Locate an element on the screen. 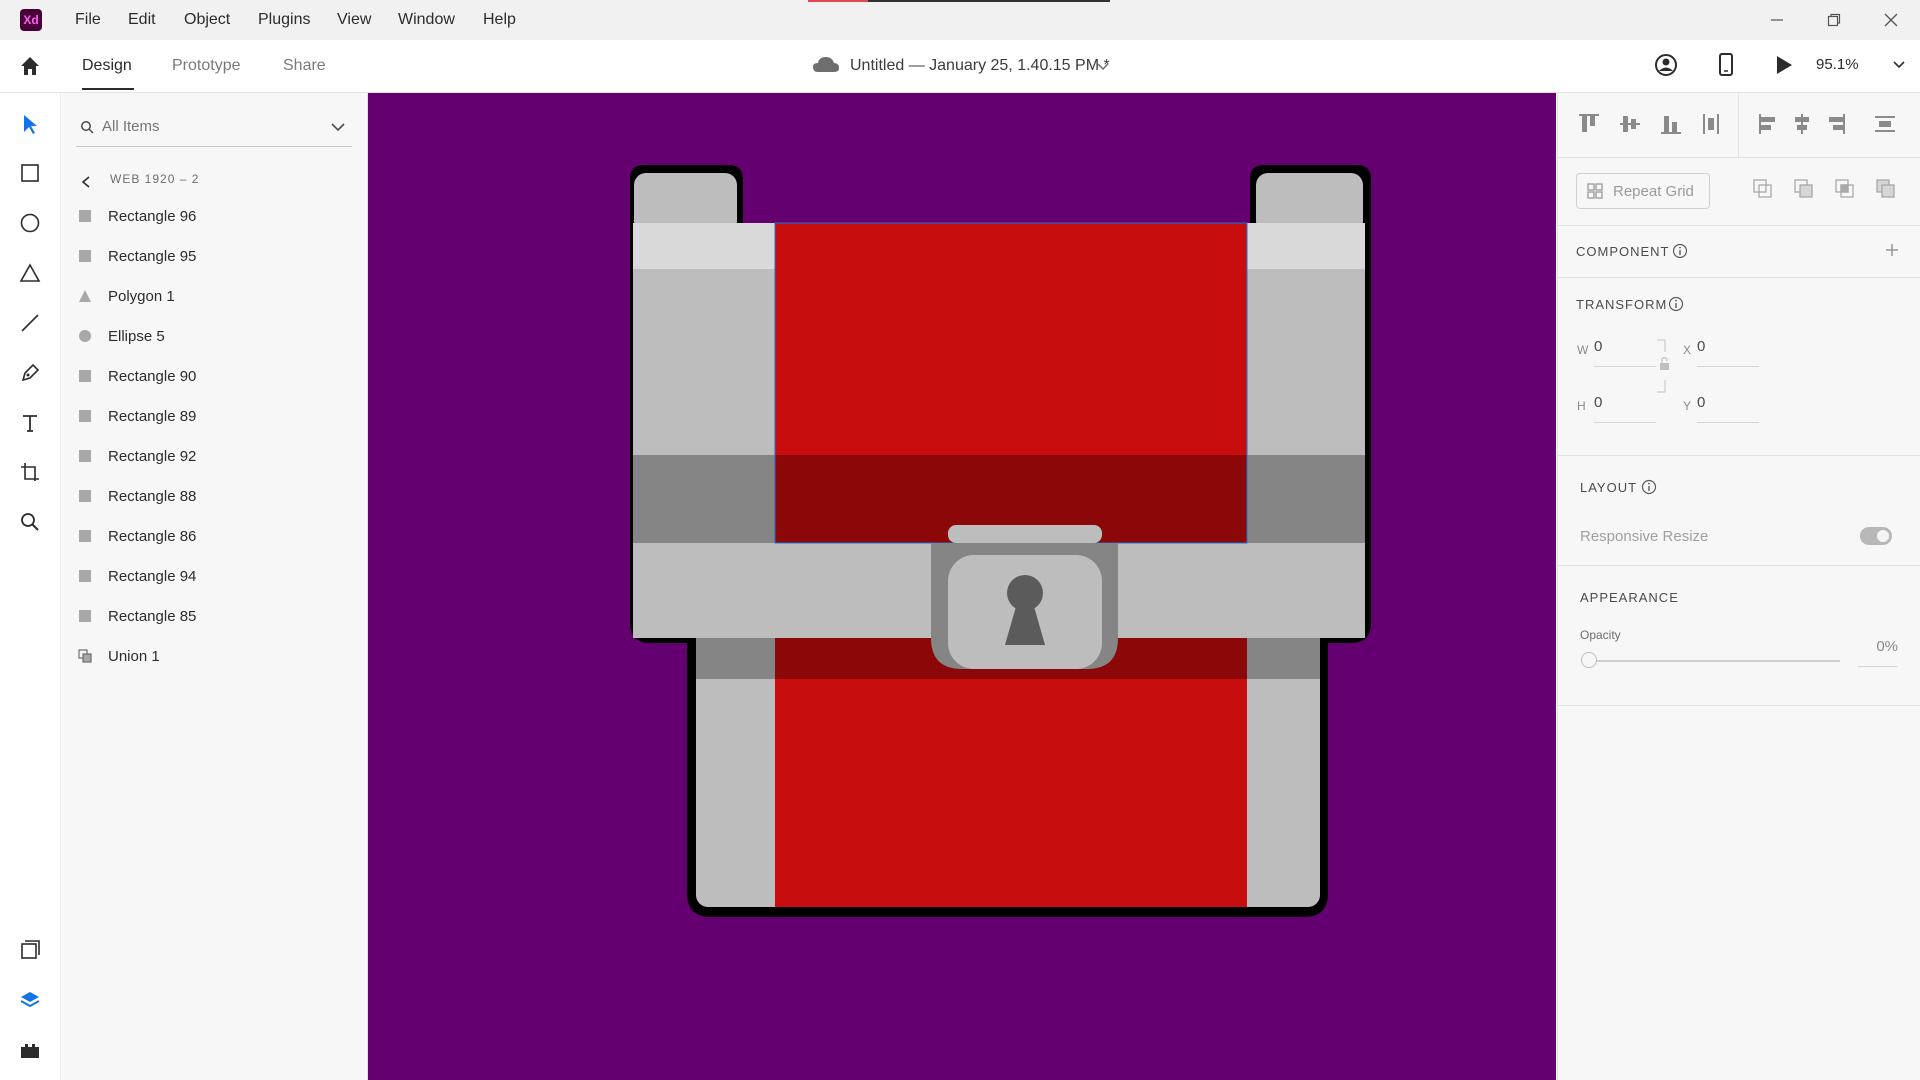  play-preview-button is located at coordinates (1784, 65).